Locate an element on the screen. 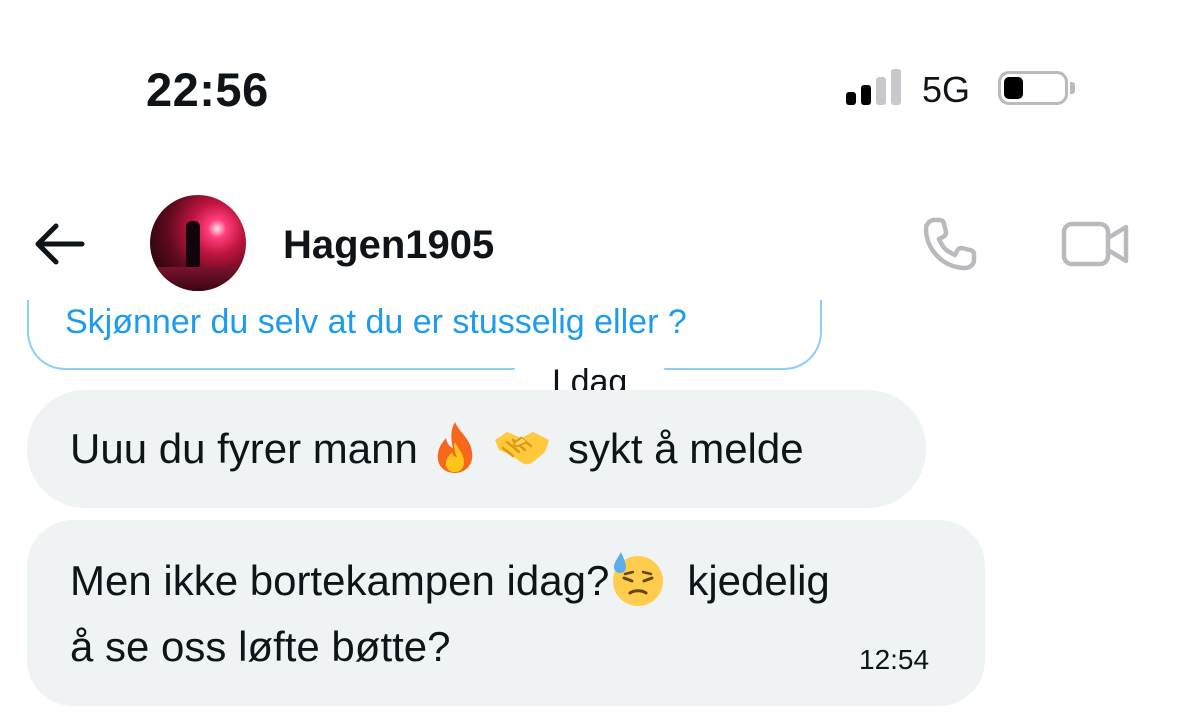 Image resolution: width=1179 pixels, height=714 pixels. message-text-line: Men ikke bortekampen idag? kjedelig is located at coordinates (450, 581).